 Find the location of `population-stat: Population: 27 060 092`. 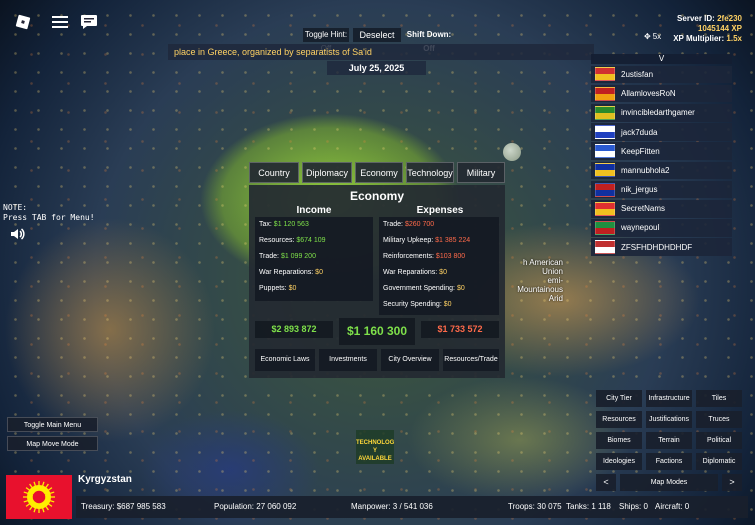

population-stat: Population: 27 060 092 is located at coordinates (255, 506).